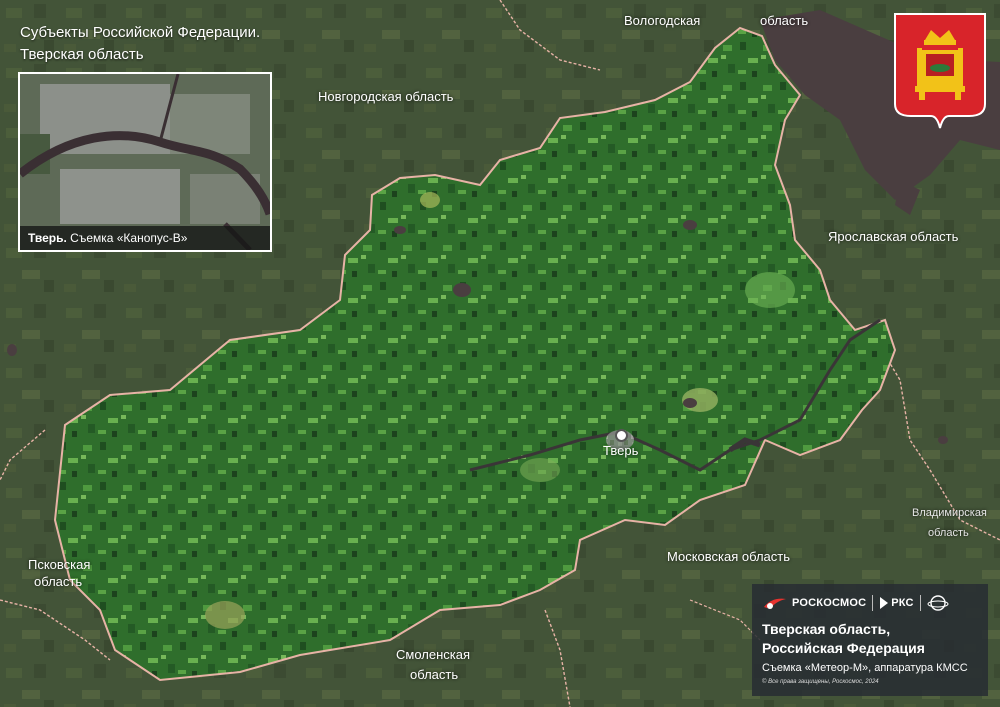 The height and width of the screenshot is (707, 1000). Describe the element at coordinates (58, 581) in the screenshot. I see `label-pskov-2: область` at that location.